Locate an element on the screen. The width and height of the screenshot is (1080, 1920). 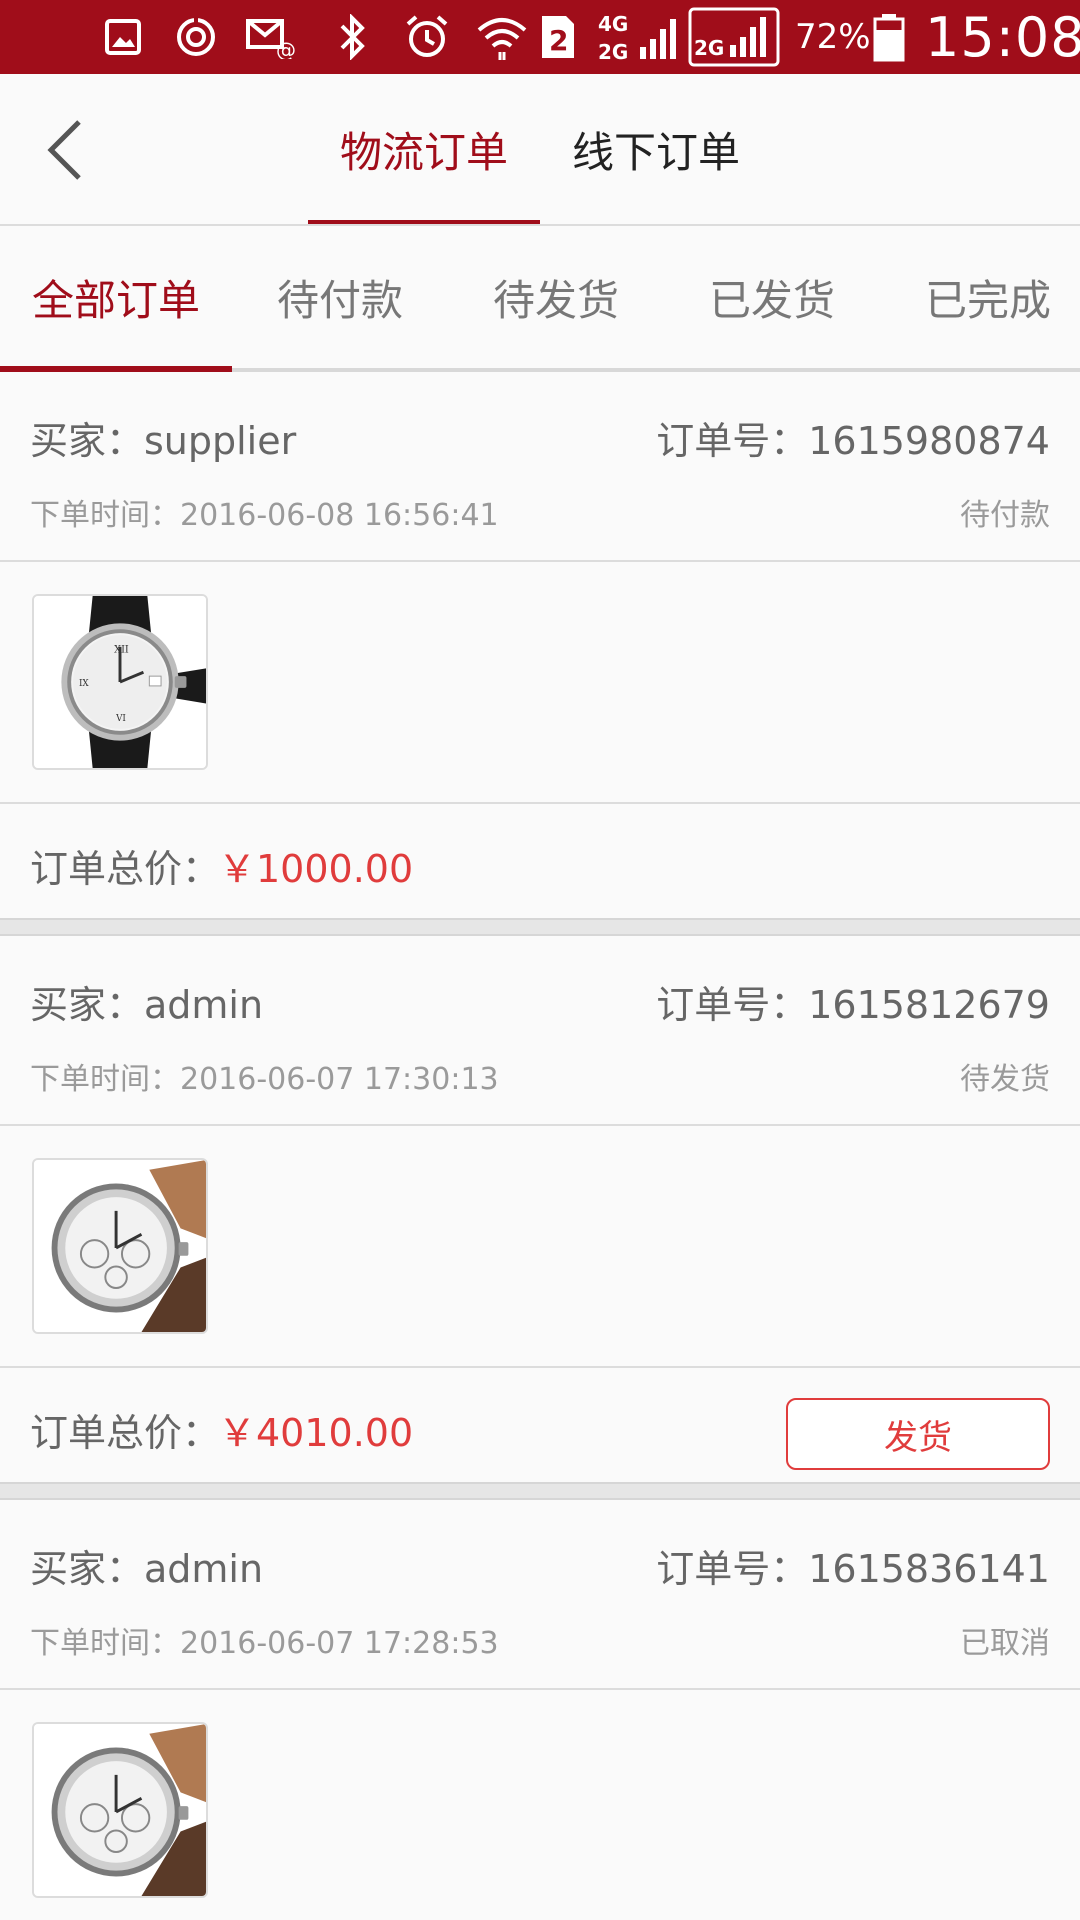
sync-icon is located at coordinates (196, 37).